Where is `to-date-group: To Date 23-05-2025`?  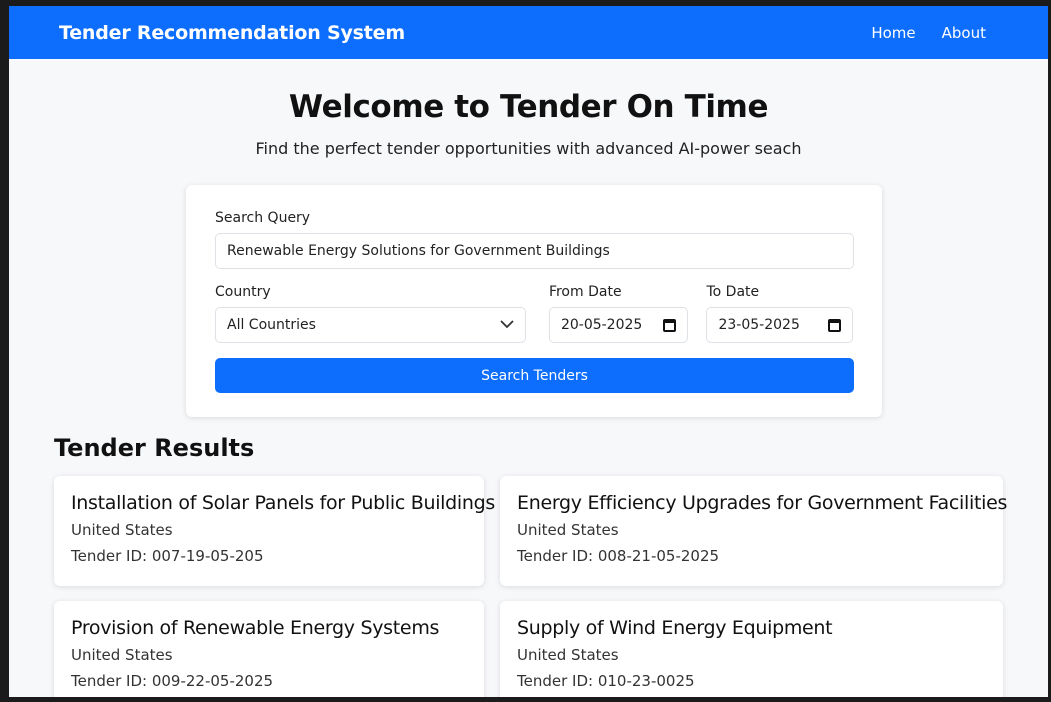
to-date-group: To Date 23-05-2025 is located at coordinates (779, 313).